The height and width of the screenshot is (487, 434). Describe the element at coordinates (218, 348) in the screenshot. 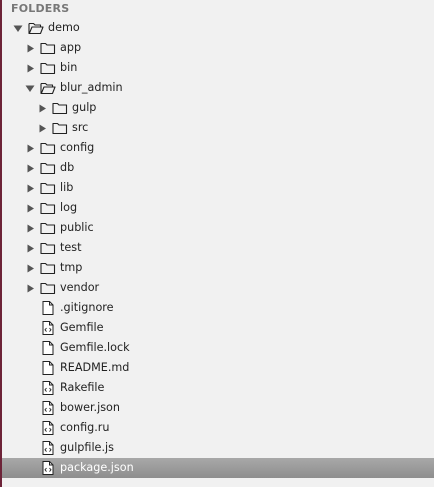

I see `tree-file-gemfile-lock: Gemfile.lock` at that location.